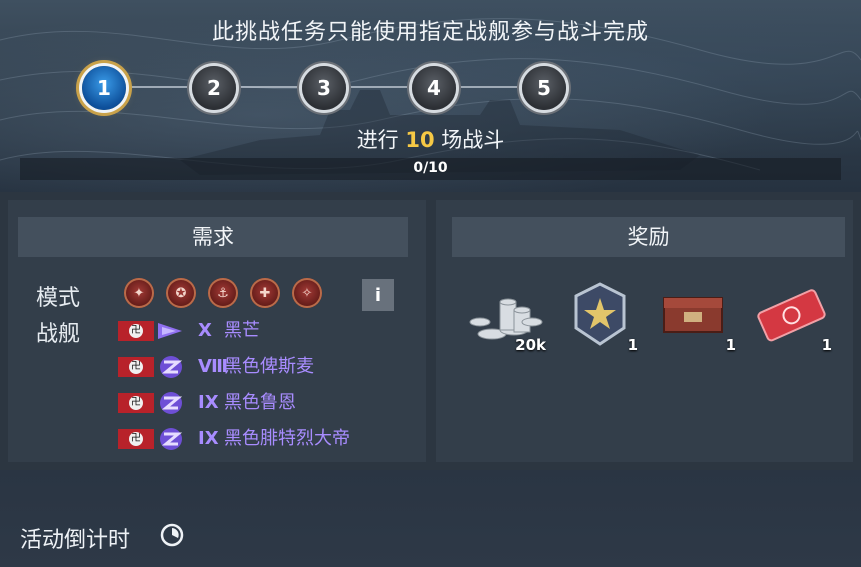  Describe the element at coordinates (530, 345) in the screenshot. I see `reward-count: 20k` at that location.